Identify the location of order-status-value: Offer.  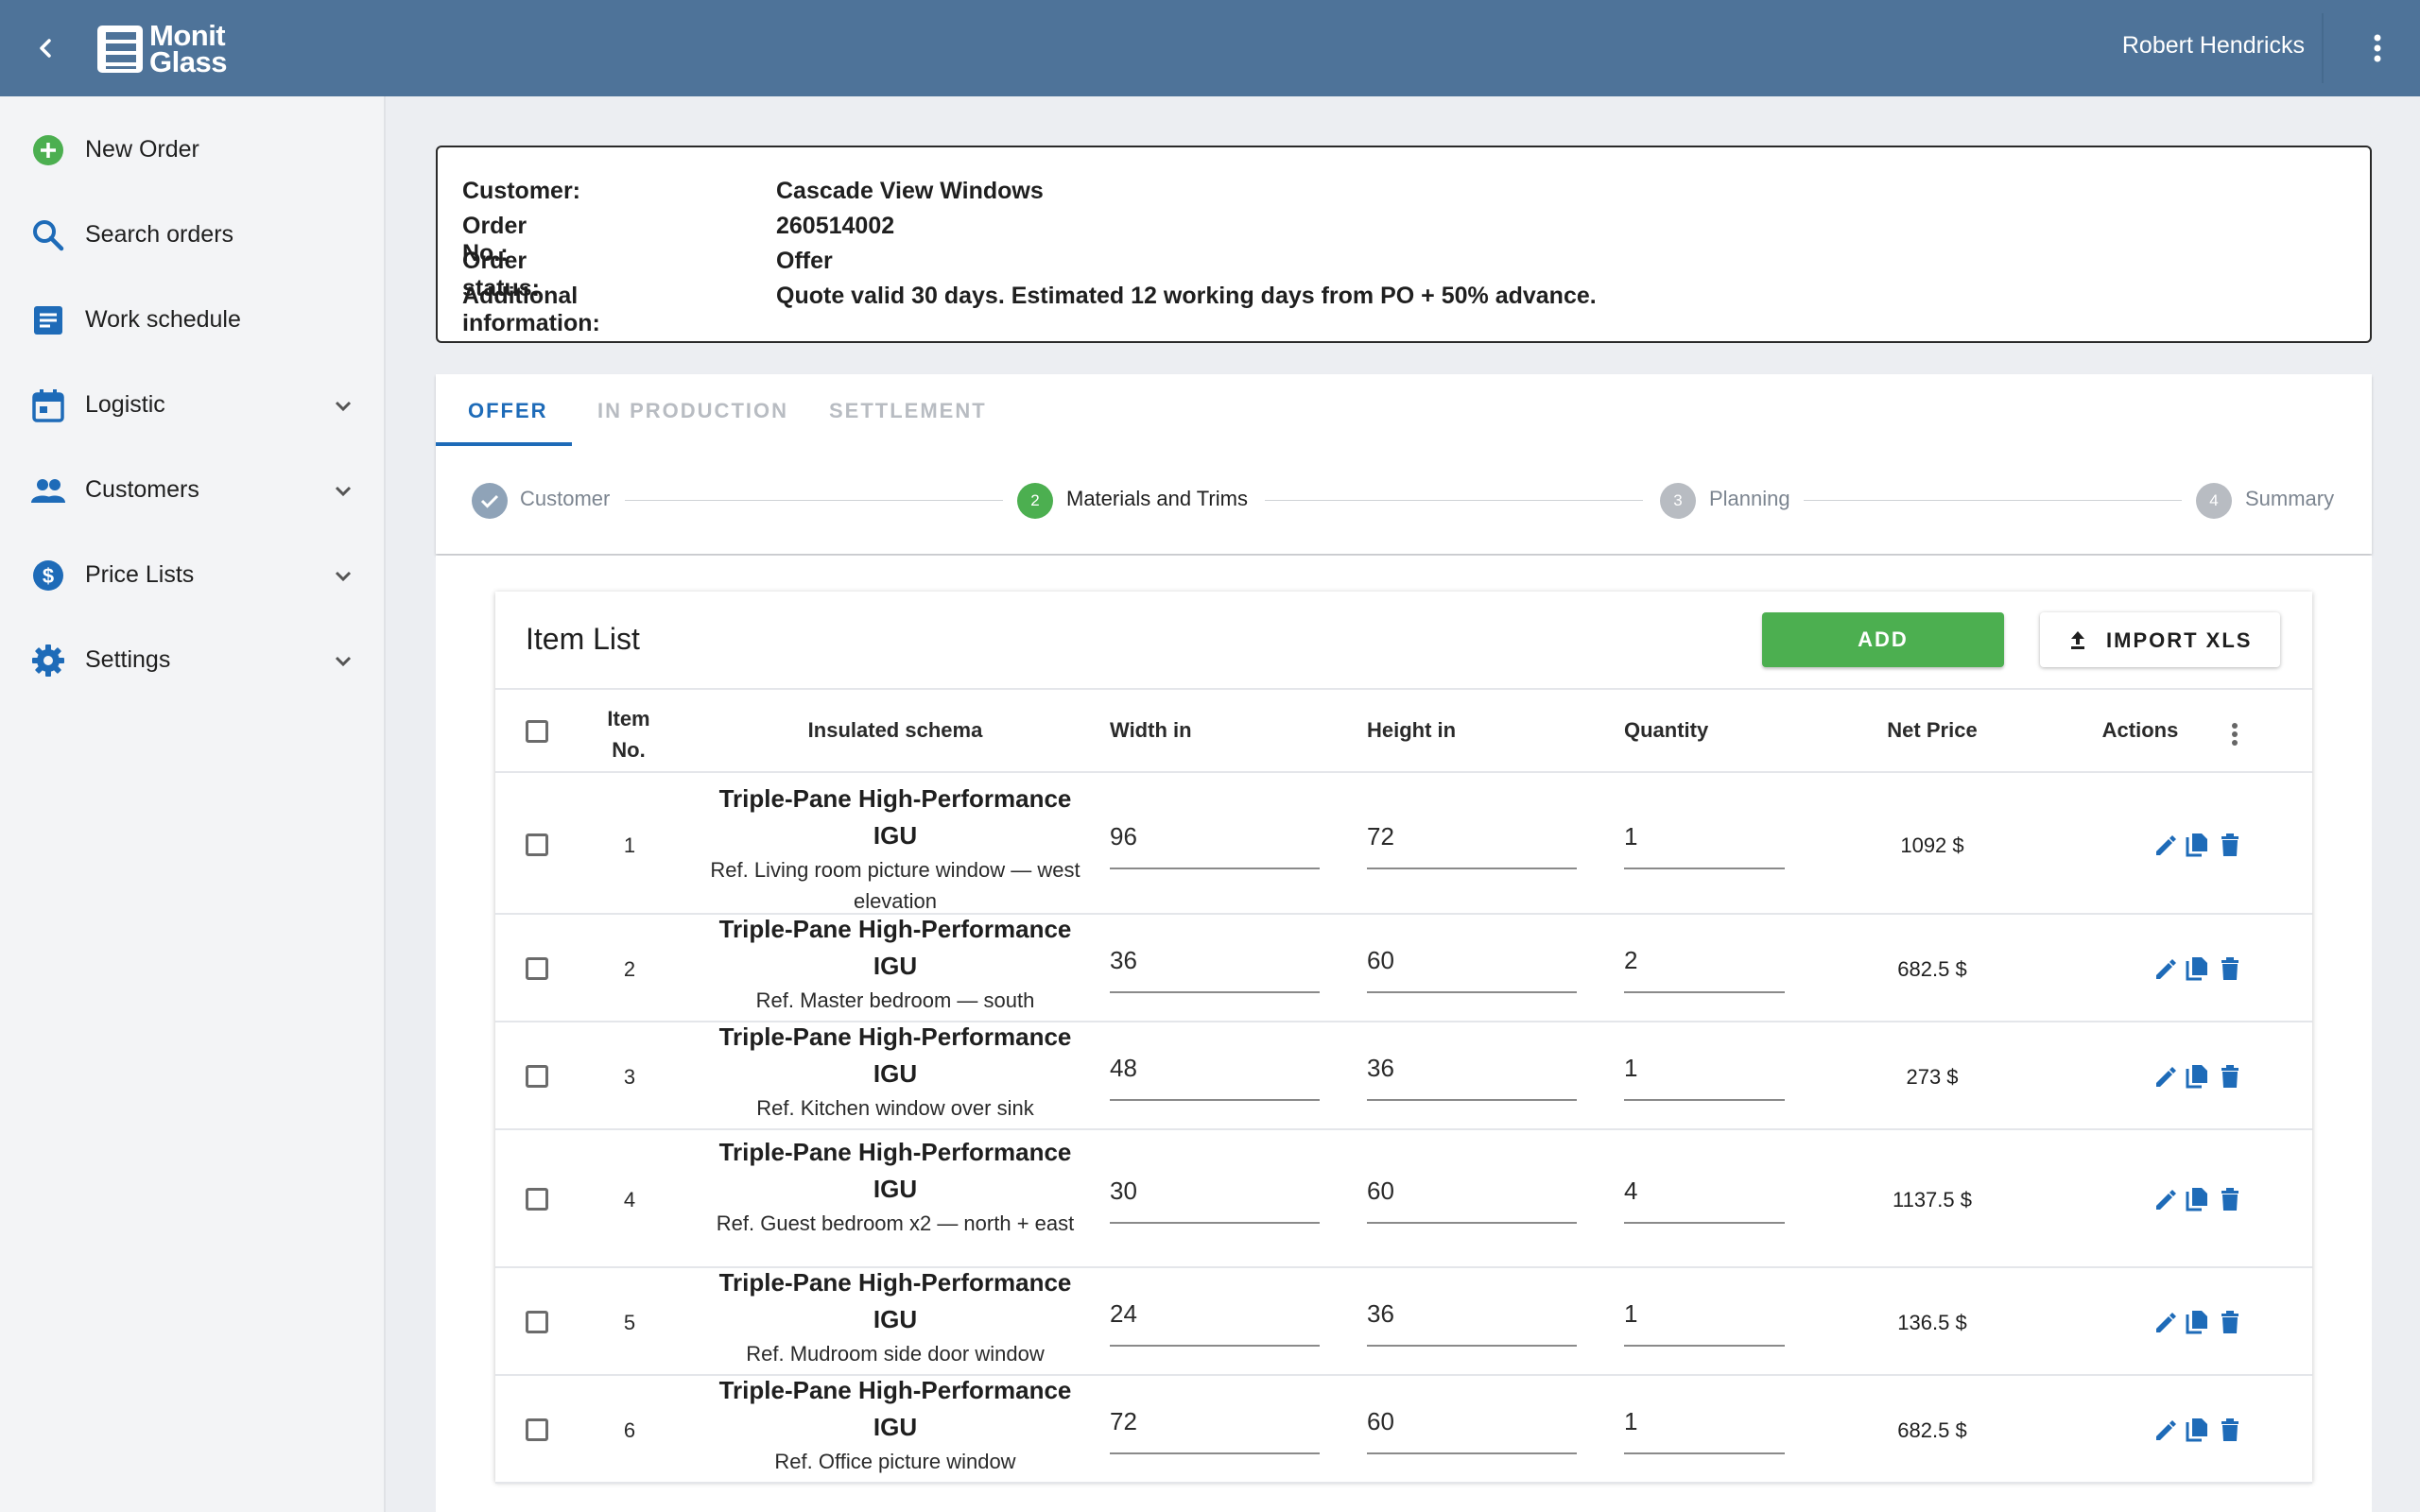
(804, 261).